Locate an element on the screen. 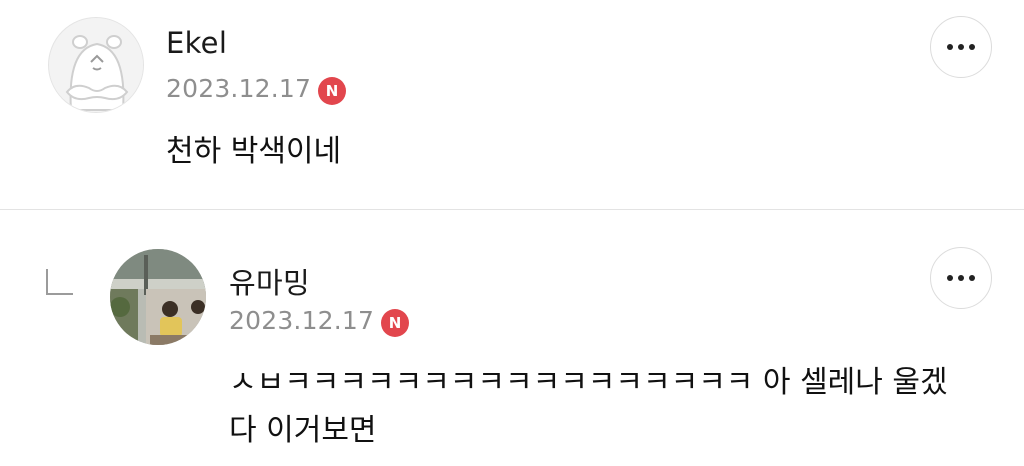  comment-text: ㅅㅂㅋㅋㅋㅋㅋㅋㅋㅋㅋㅋㅋㅋㅋㅋㅋㅋㅋ 아 셀레나 울겠다 이거보면 is located at coordinates (588, 406).